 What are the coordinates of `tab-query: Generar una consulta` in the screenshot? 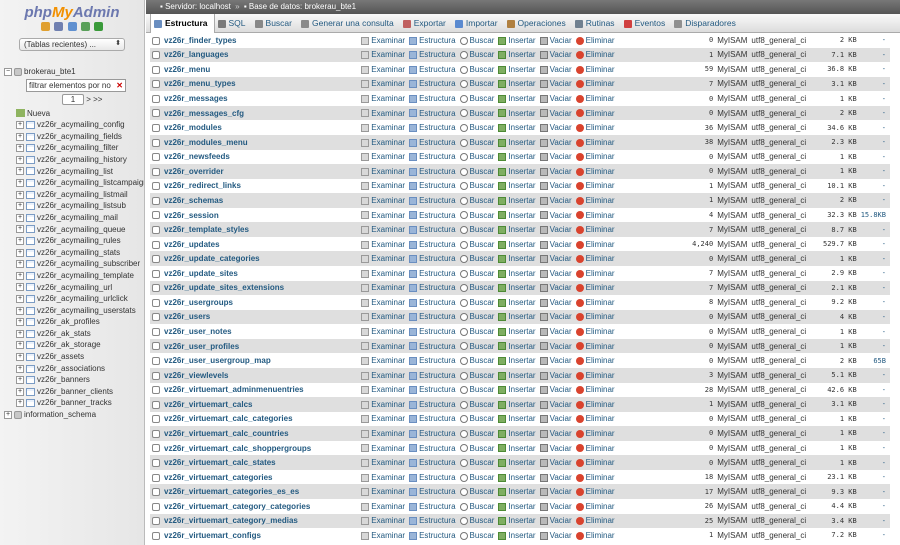 It's located at (349, 23).